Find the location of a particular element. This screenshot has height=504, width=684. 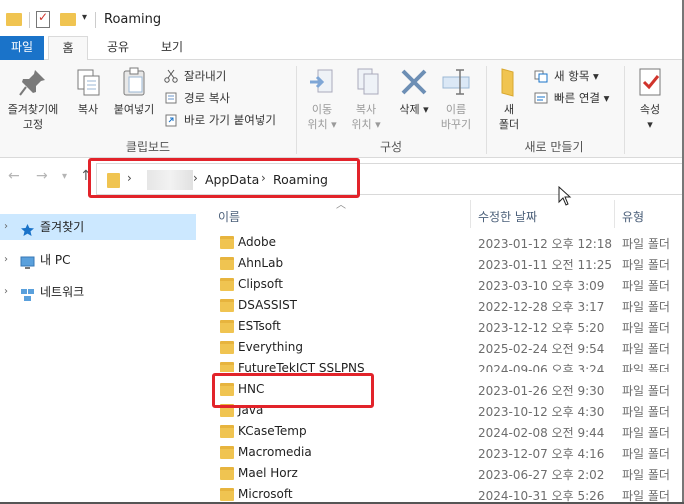

new-folder-quick-icon is located at coordinates (68, 19).